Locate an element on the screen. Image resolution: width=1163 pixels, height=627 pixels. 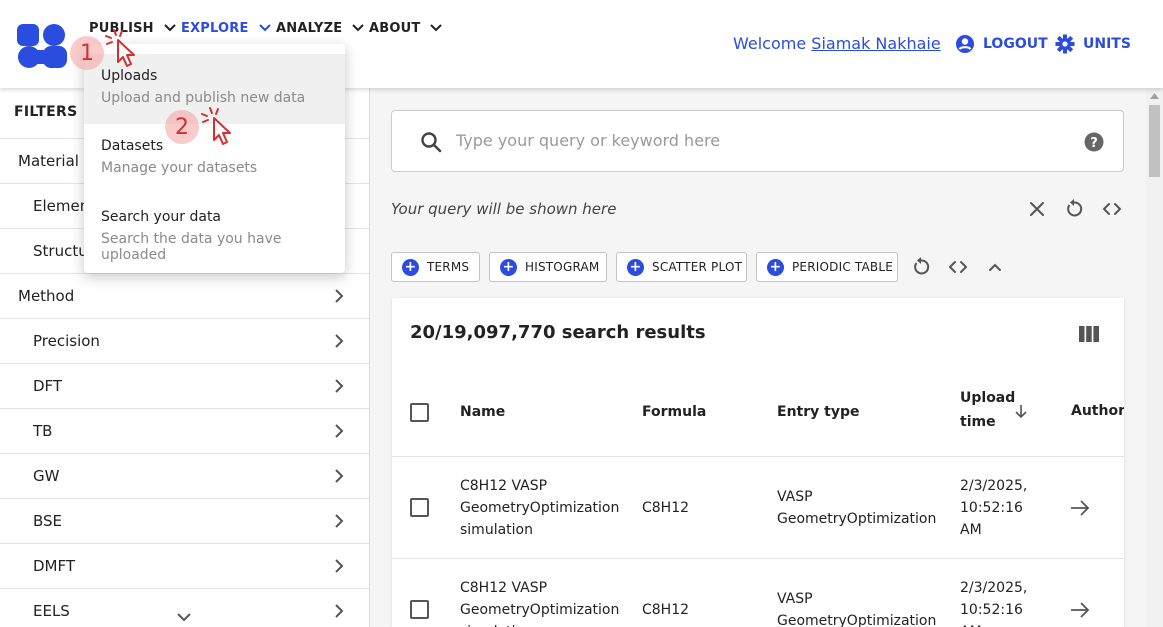
filter-item-label: TB is located at coordinates (43, 431).